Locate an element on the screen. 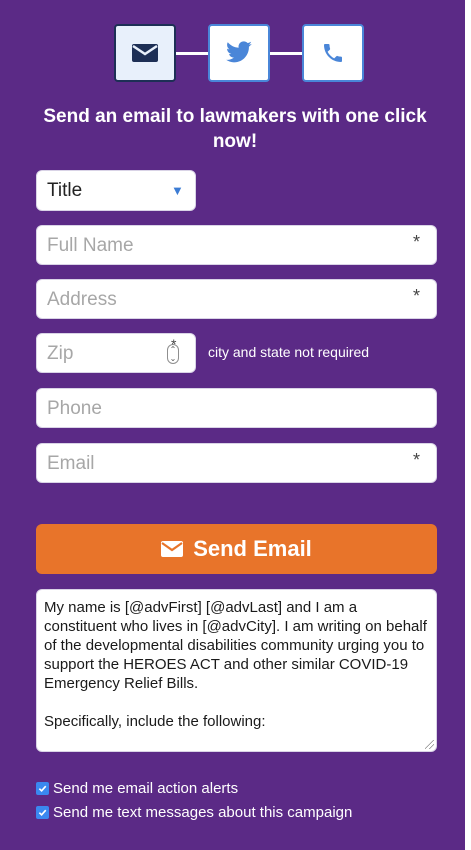  zip-placeholder: Zip is located at coordinates (60, 353).